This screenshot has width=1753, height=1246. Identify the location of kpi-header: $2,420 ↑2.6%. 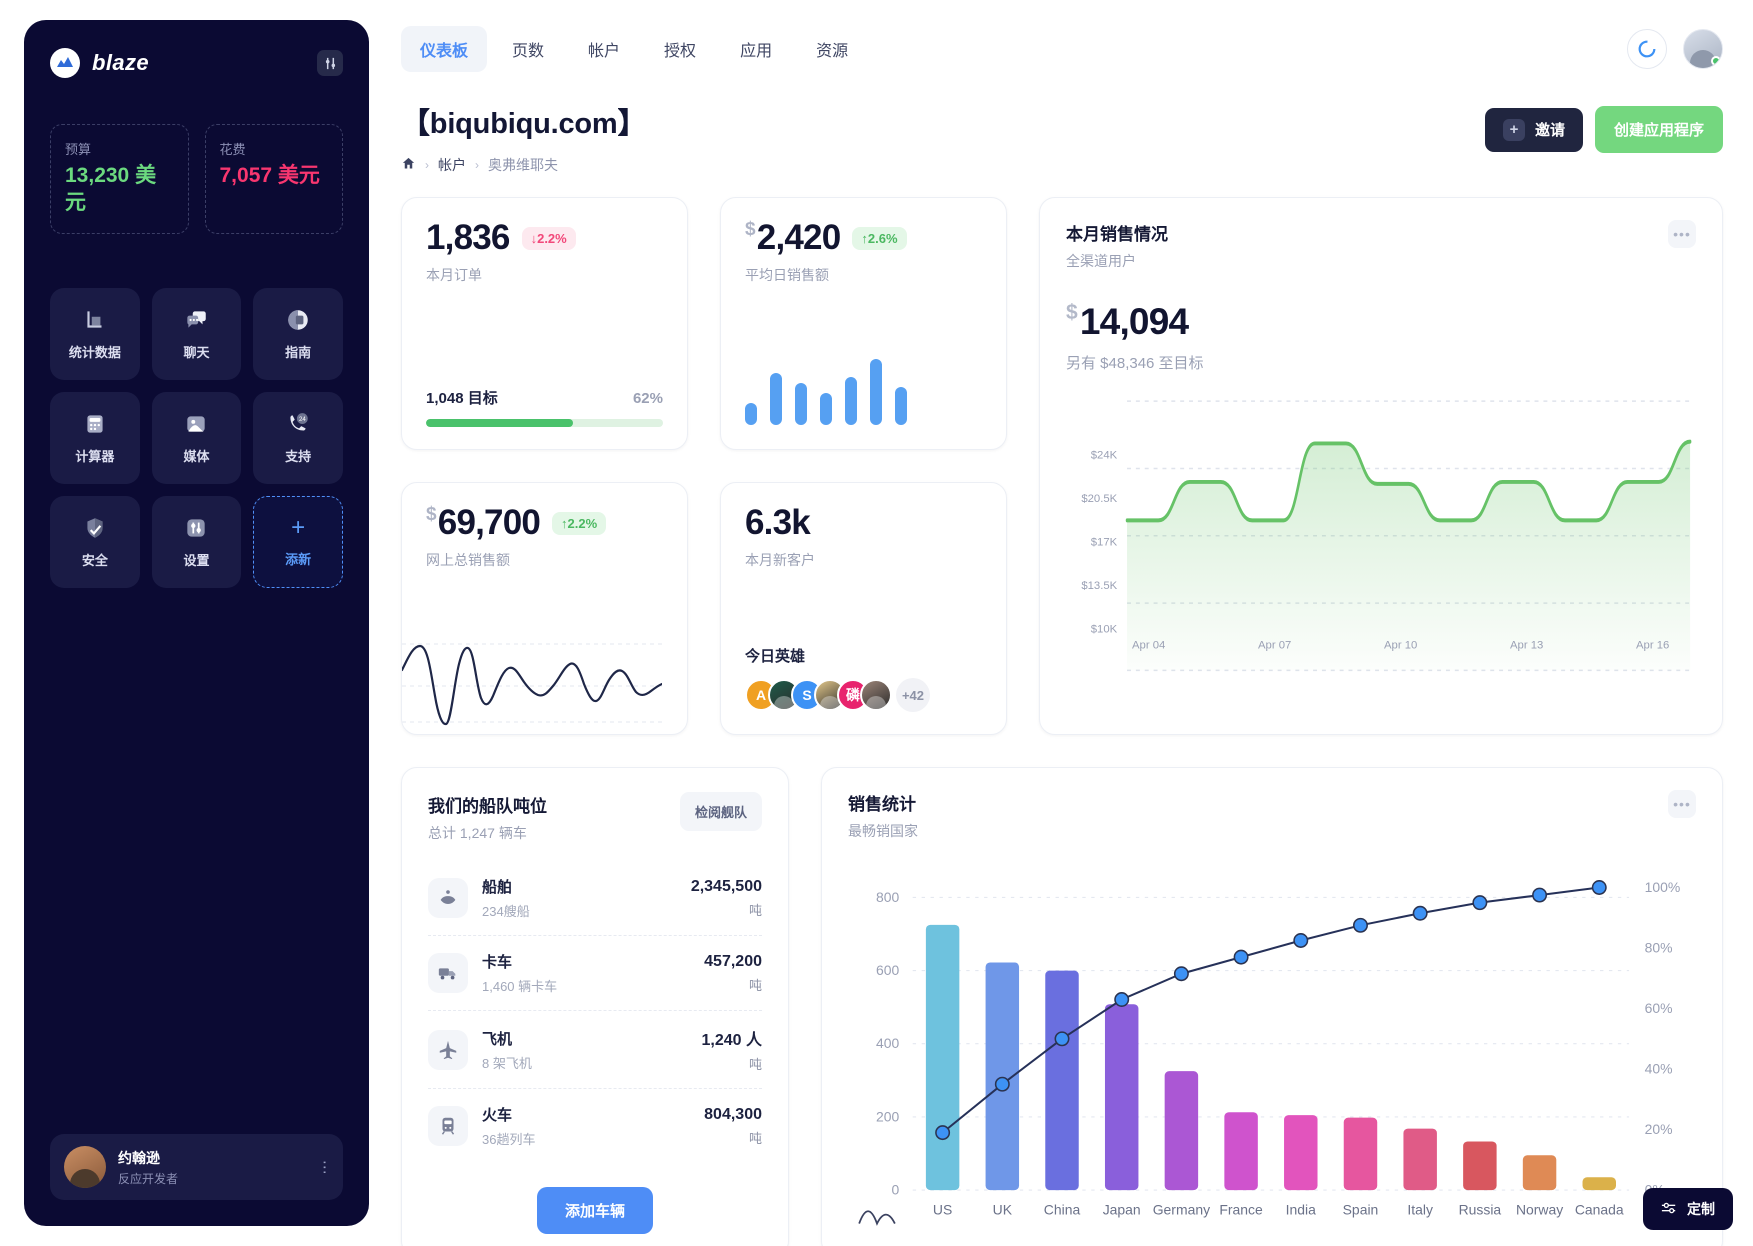
(863, 237).